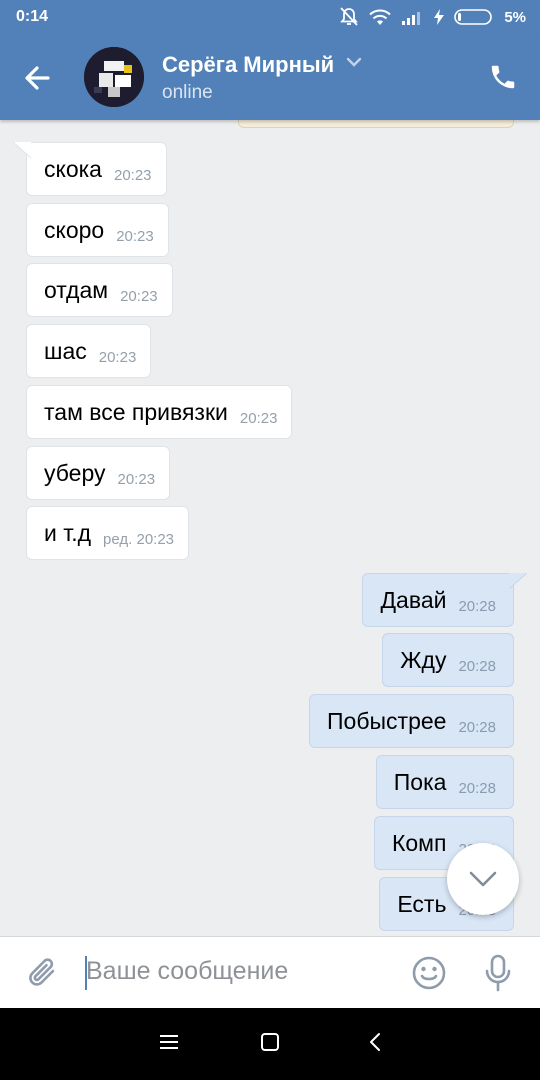  What do you see at coordinates (420, 781) in the screenshot?
I see `message-text: Пока` at bounding box center [420, 781].